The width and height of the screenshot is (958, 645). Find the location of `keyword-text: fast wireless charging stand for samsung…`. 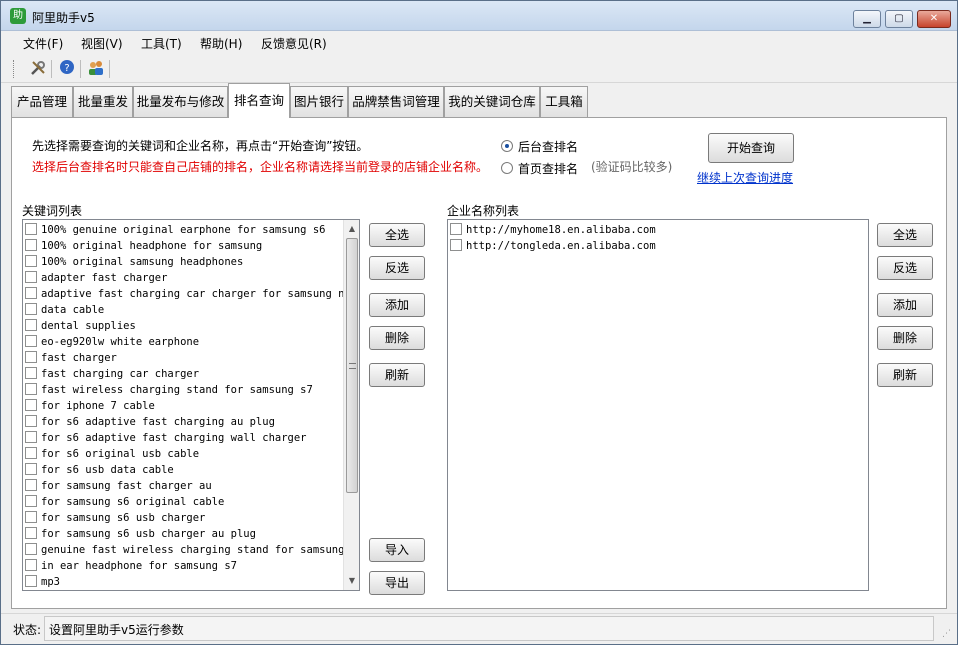

keyword-text: fast wireless charging stand for samsung… is located at coordinates (177, 390).